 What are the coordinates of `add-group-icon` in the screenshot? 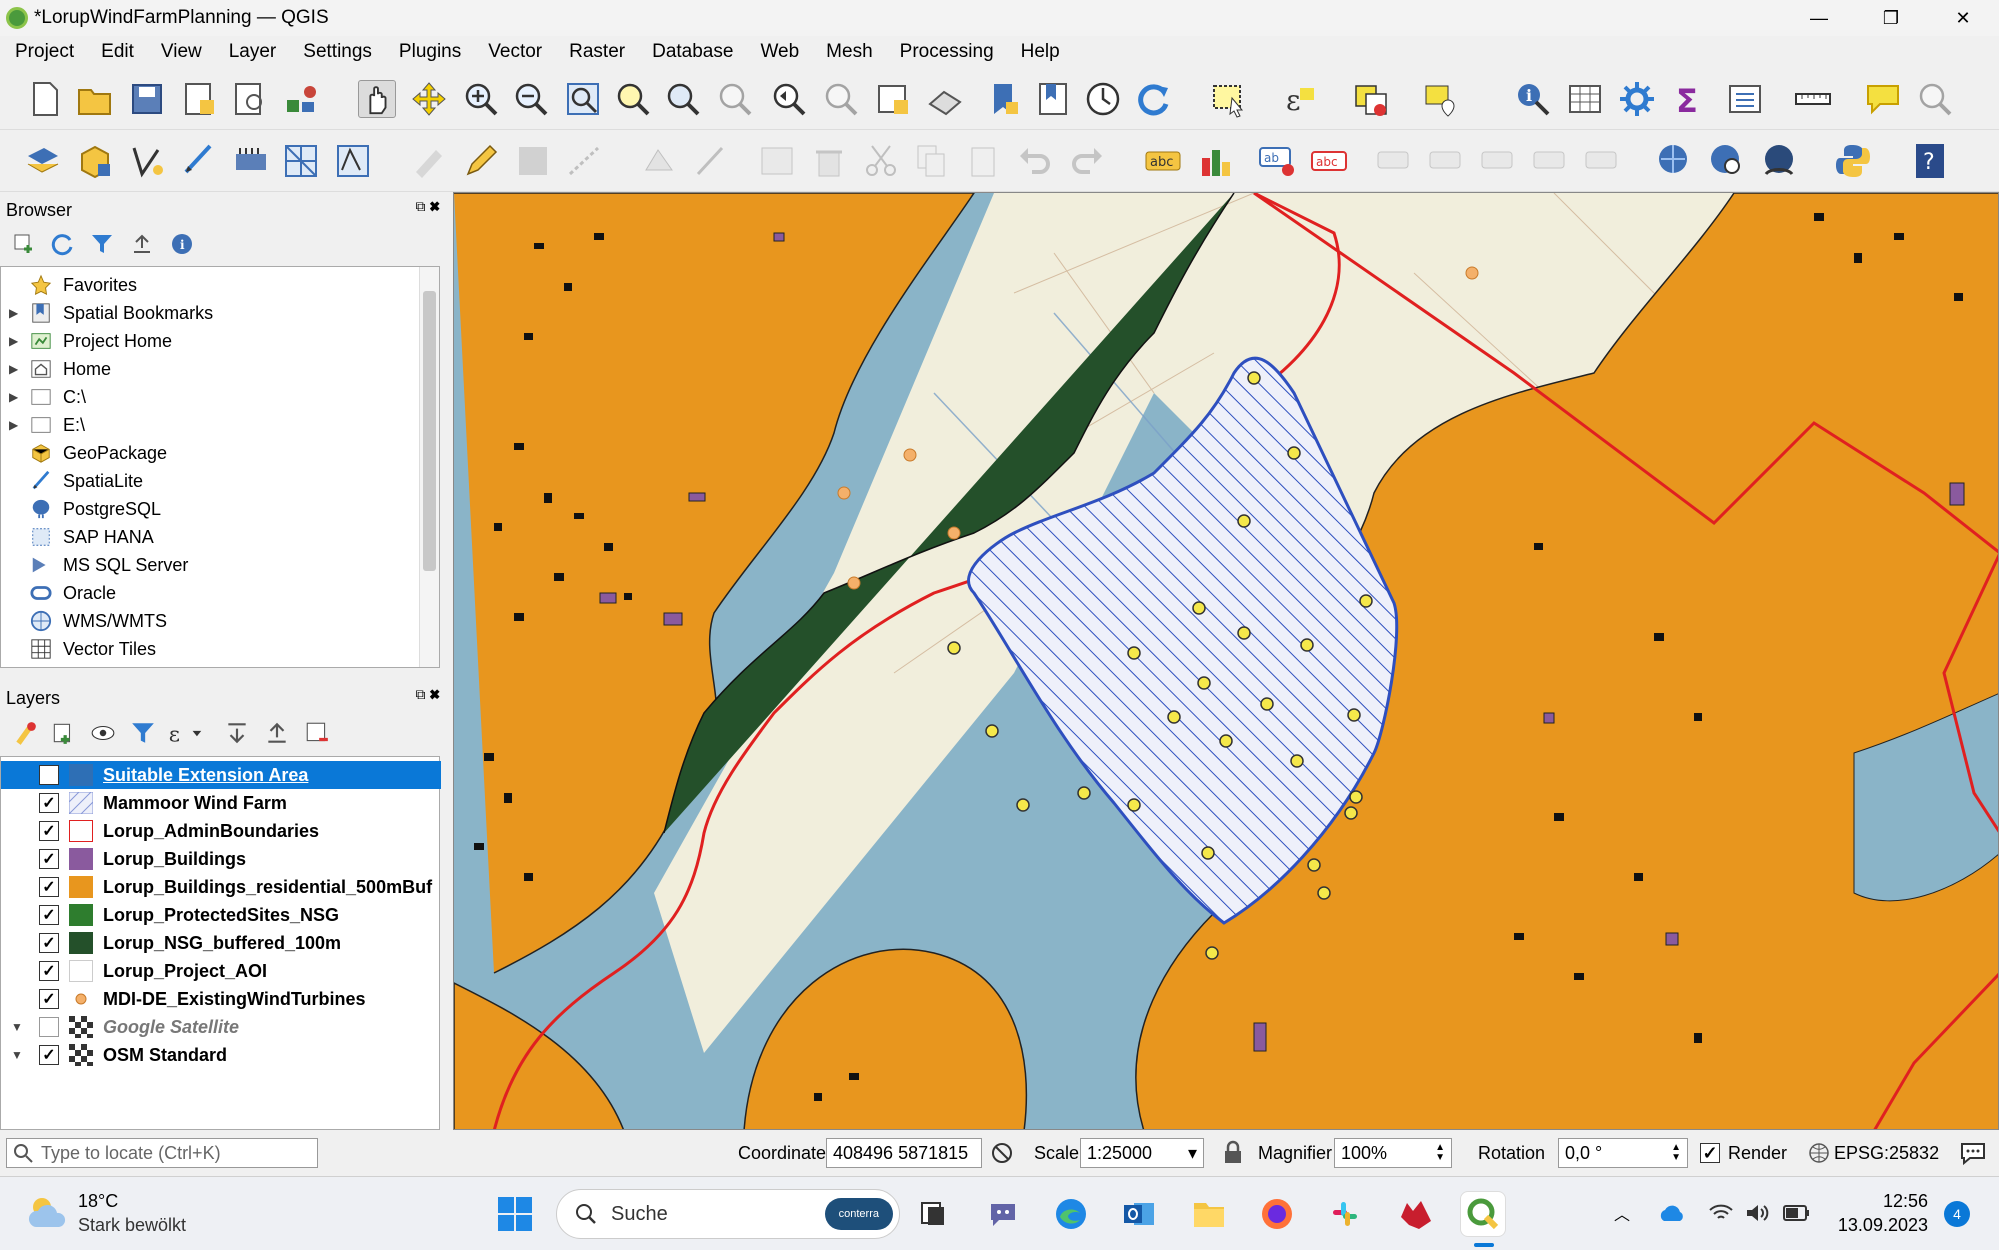 It's located at (63, 733).